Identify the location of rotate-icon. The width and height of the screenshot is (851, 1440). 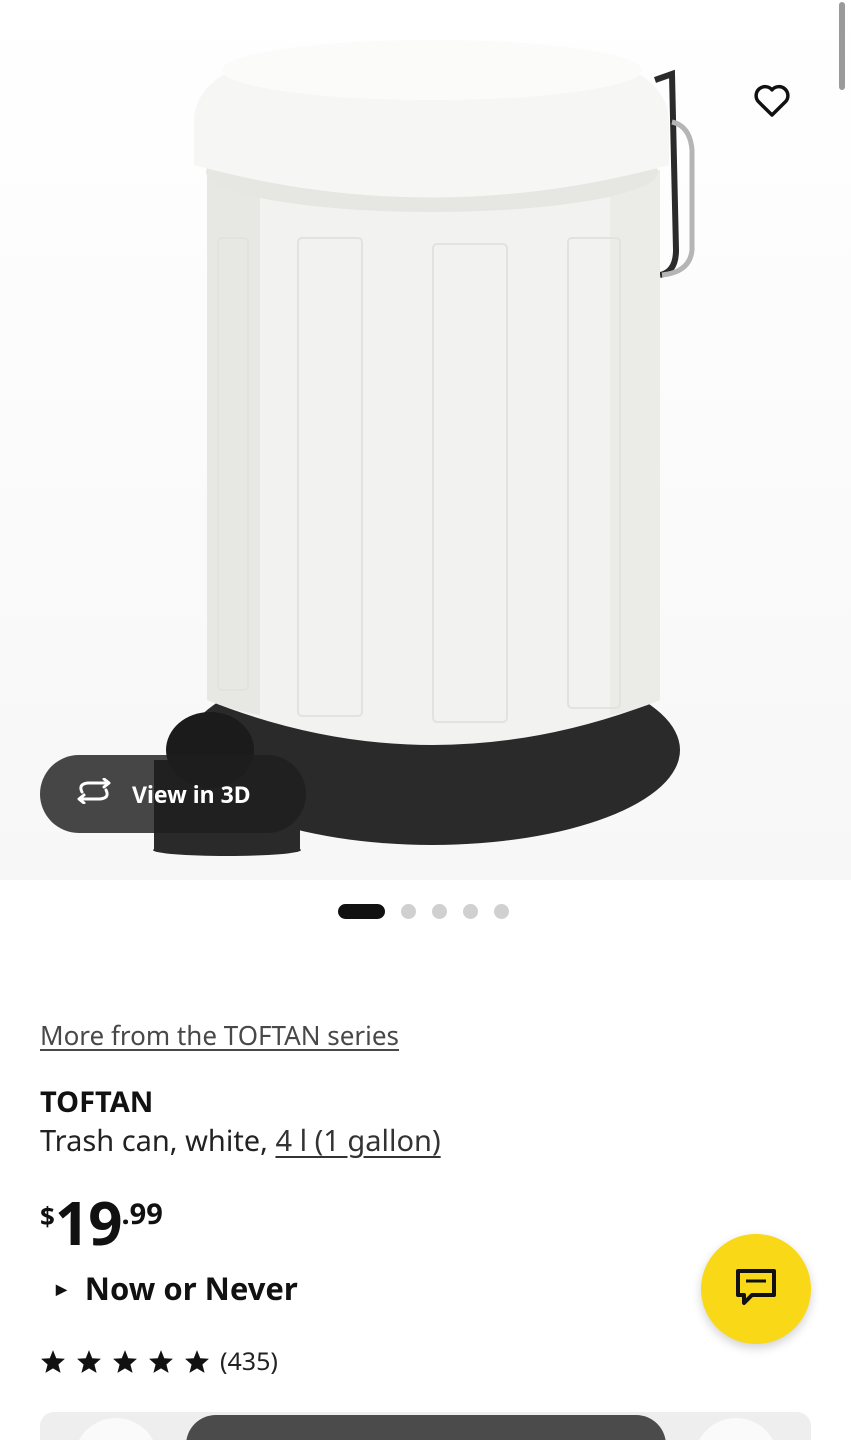
(94, 794).